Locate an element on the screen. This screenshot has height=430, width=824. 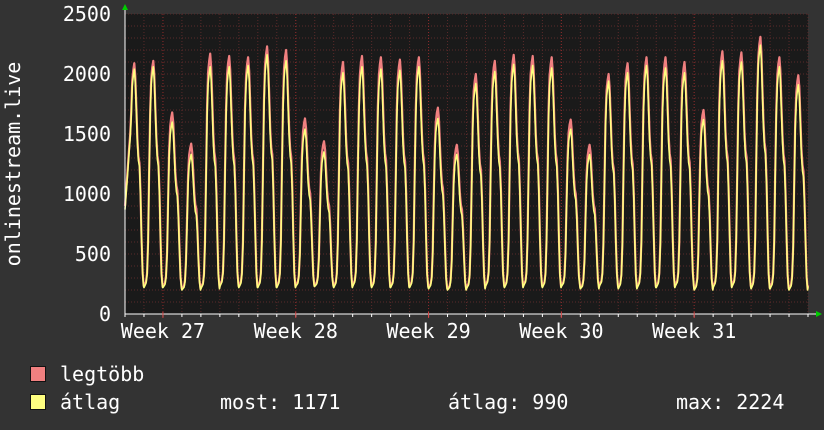
x-axis-ticks: Week 27 Week 28 Week 29 Week 30 Week 31 is located at coordinates (429, 331).